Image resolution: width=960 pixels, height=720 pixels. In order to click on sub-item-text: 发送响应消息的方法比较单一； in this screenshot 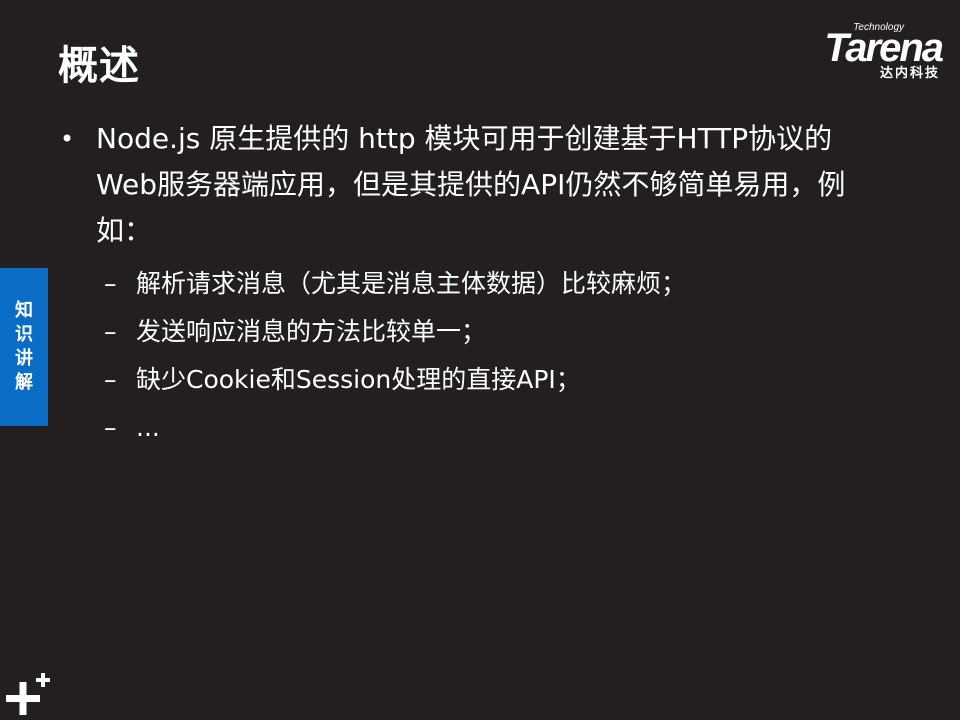, I will do `click(311, 331)`.